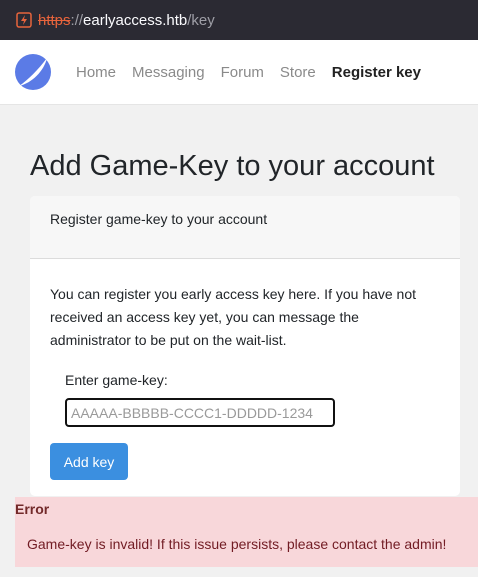 The height and width of the screenshot is (577, 478). I want to click on game-key-input, so click(200, 412).